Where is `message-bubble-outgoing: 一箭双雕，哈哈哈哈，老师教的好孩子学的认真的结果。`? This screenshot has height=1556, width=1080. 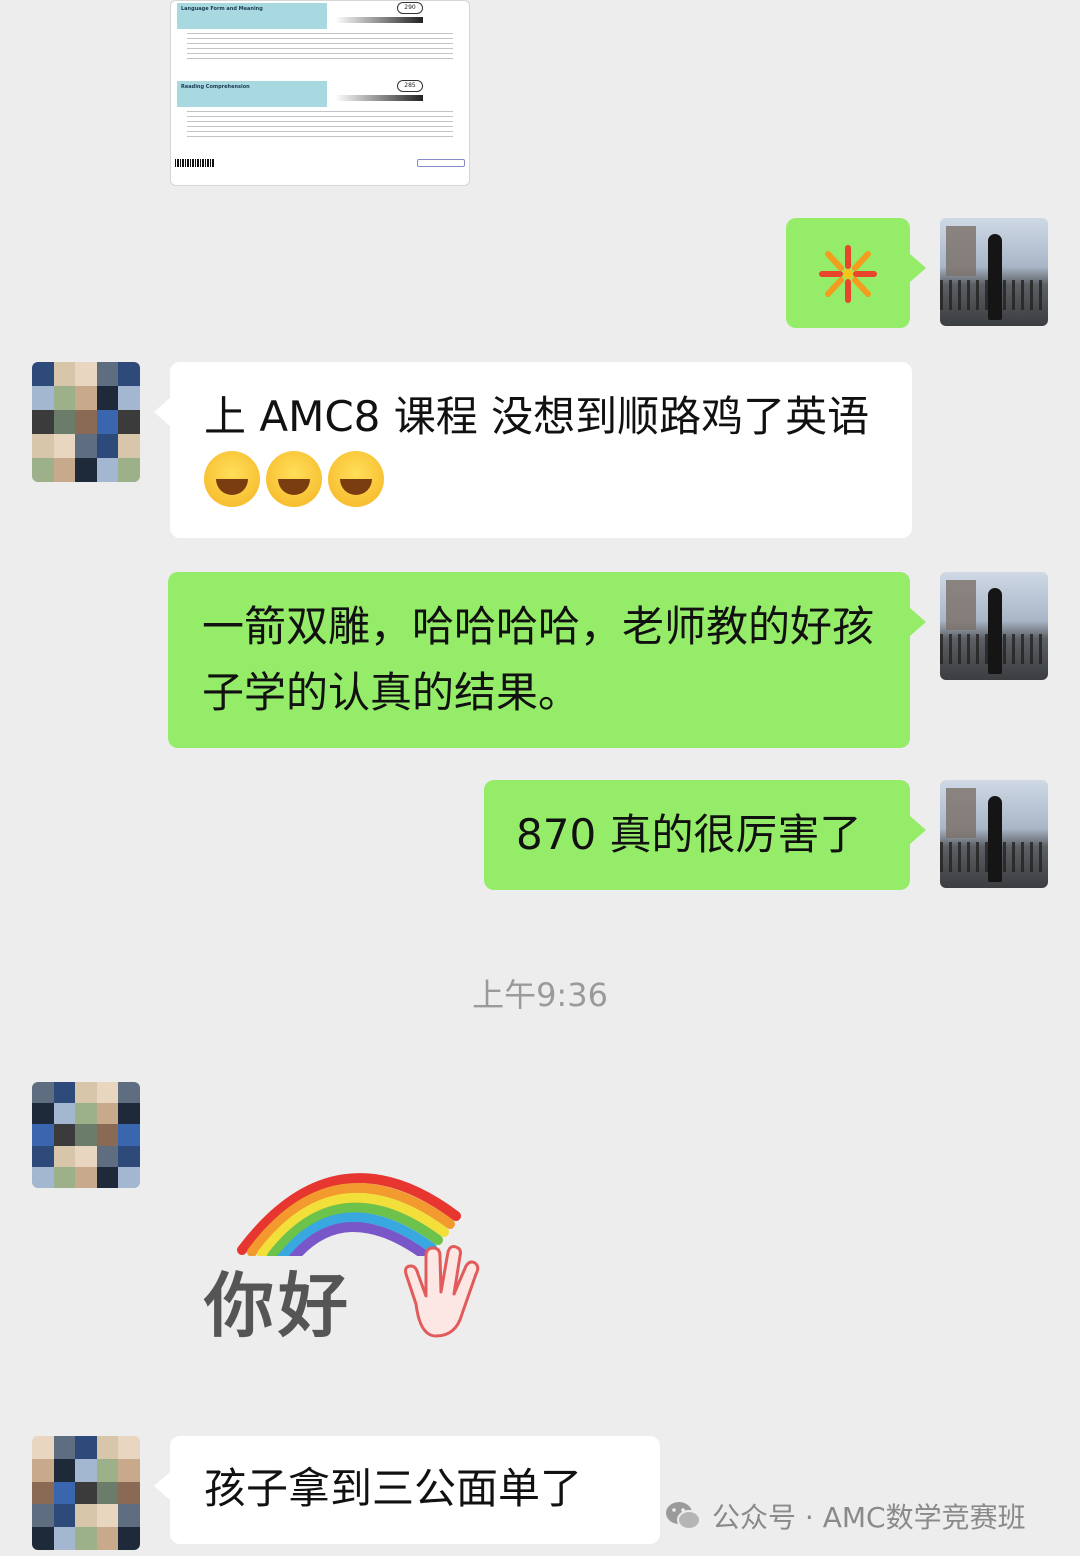
message-bubble-outgoing: 一箭双雕，哈哈哈哈，老师教的好孩子学的认真的结果。 is located at coordinates (547, 660).